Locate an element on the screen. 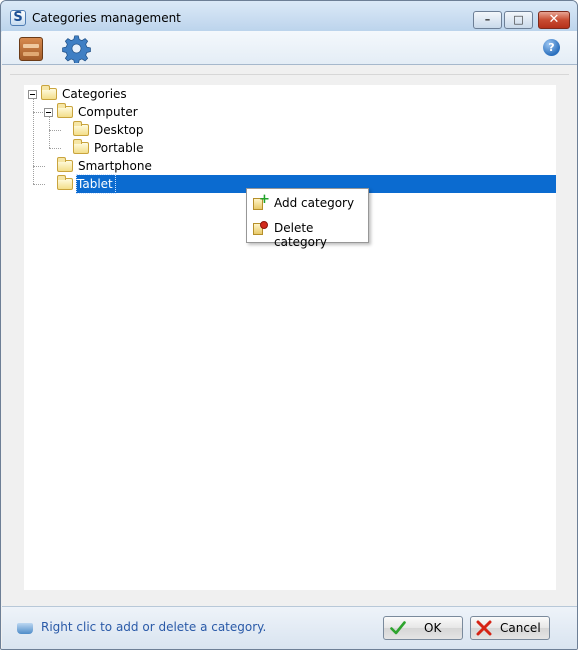  minimize-icon: – is located at coordinates (487, 19).